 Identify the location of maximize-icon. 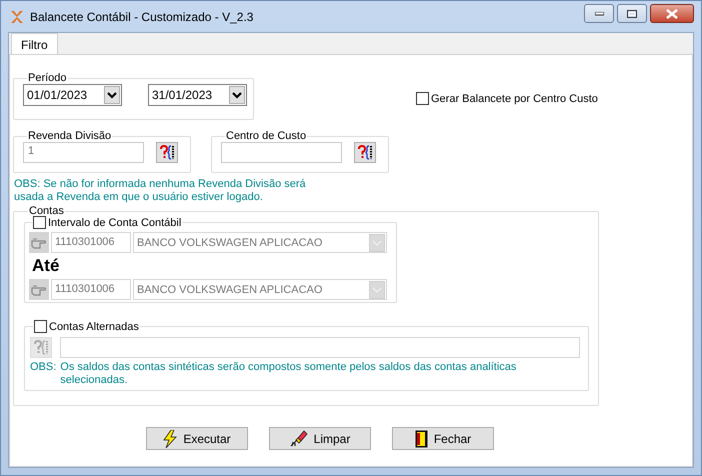
(632, 14).